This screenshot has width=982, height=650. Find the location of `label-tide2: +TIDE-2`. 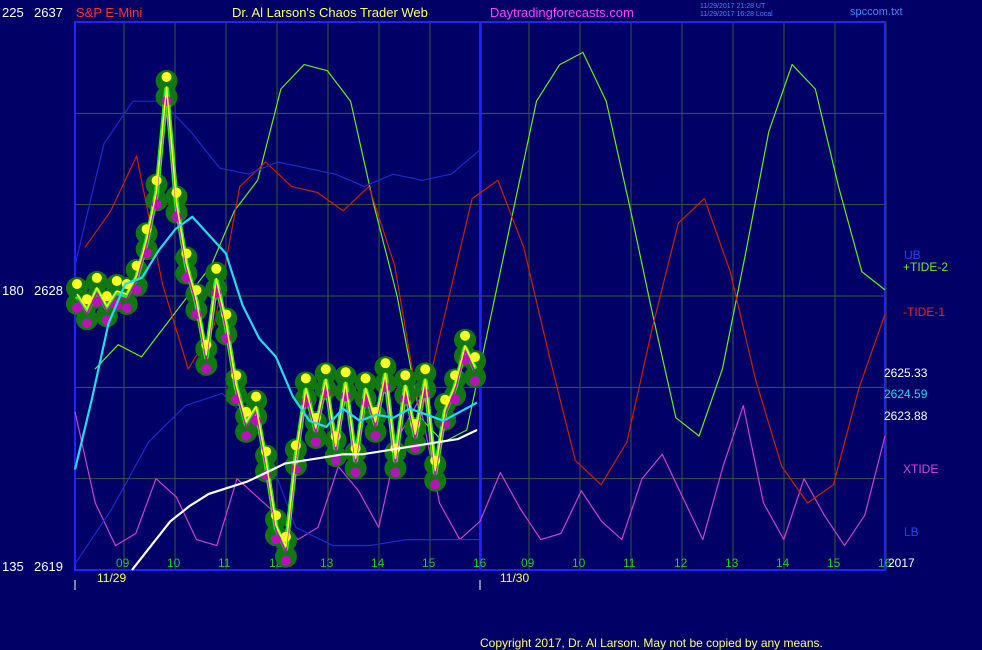

label-tide2: +TIDE-2 is located at coordinates (925, 267).